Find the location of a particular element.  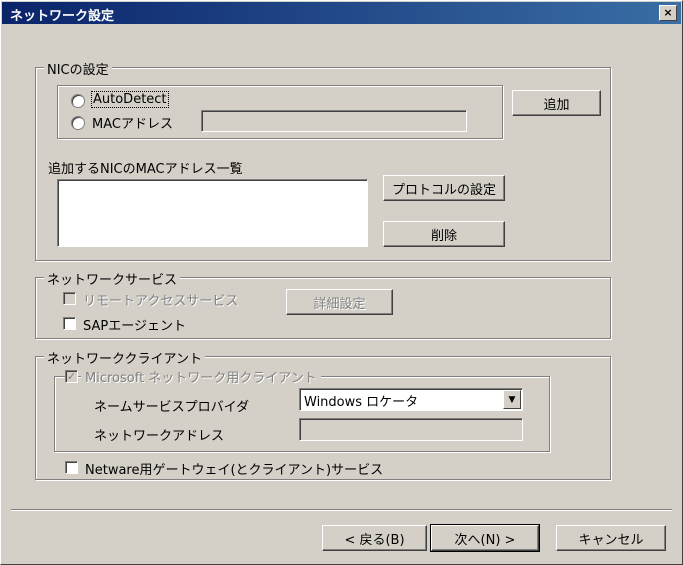

detail-settings-button: 詳細設定 is located at coordinates (339, 302).